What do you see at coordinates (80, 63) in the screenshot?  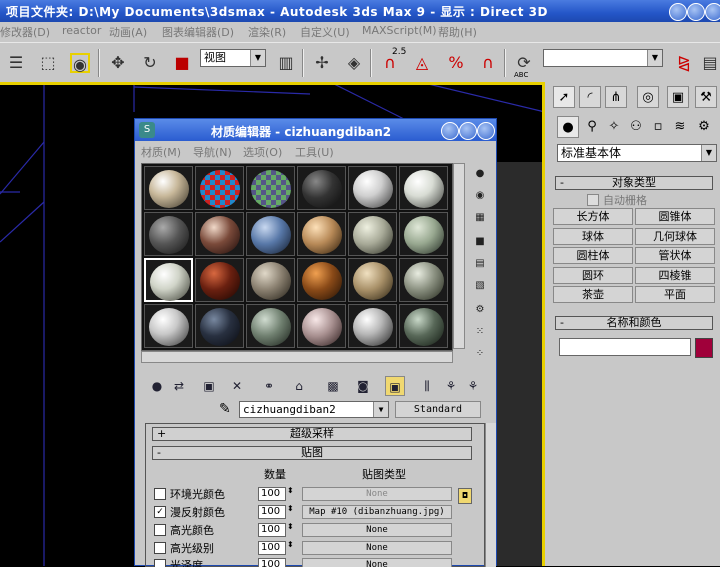 I see `window-crossing-icon: ◉` at bounding box center [80, 63].